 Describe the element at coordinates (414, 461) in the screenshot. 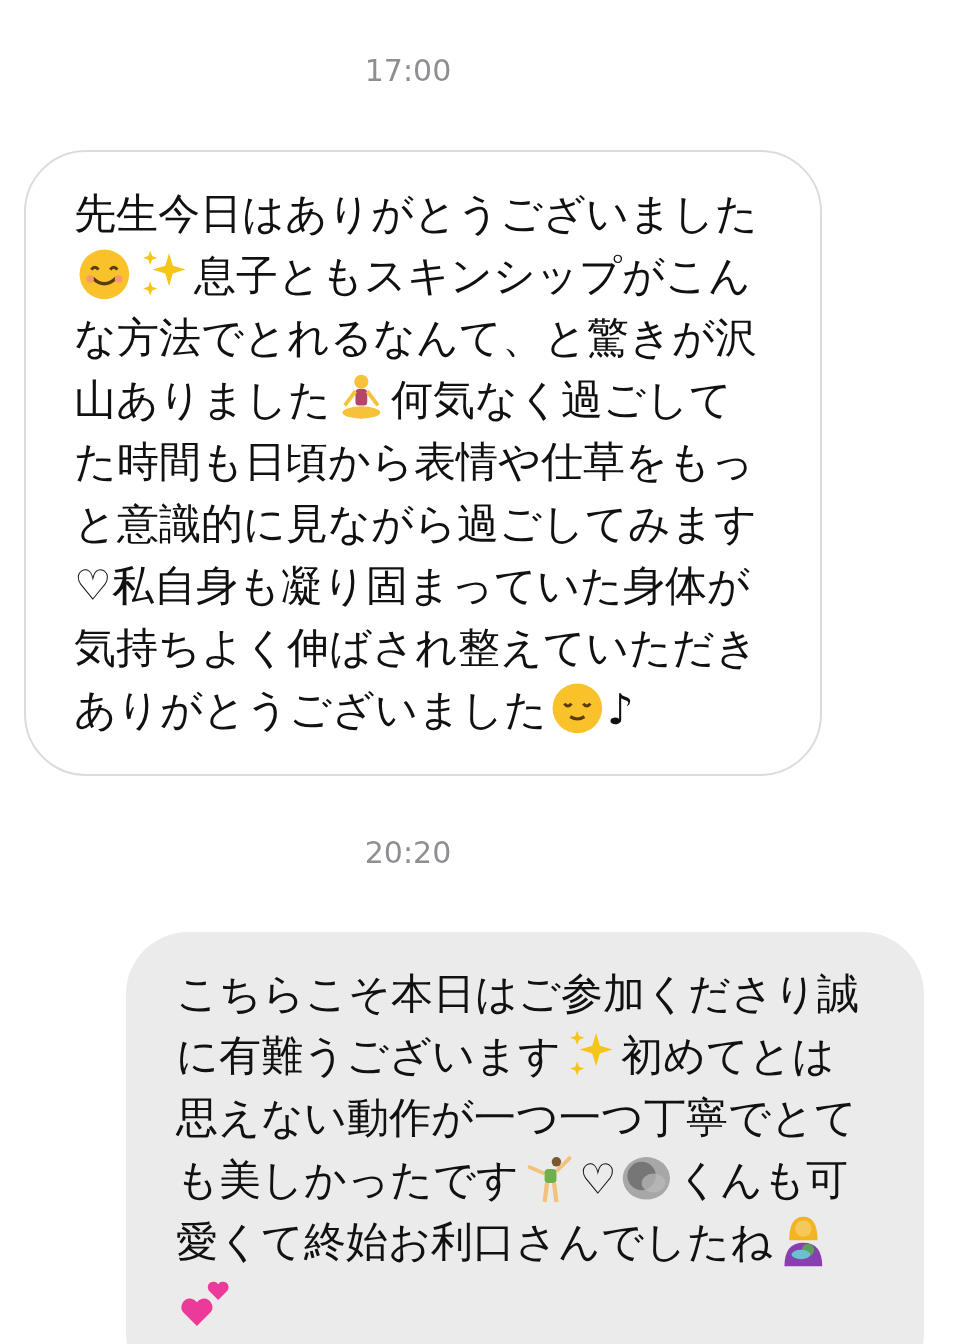

I see `message-text: た時間も日頃から表情や仕草をもっ` at that location.